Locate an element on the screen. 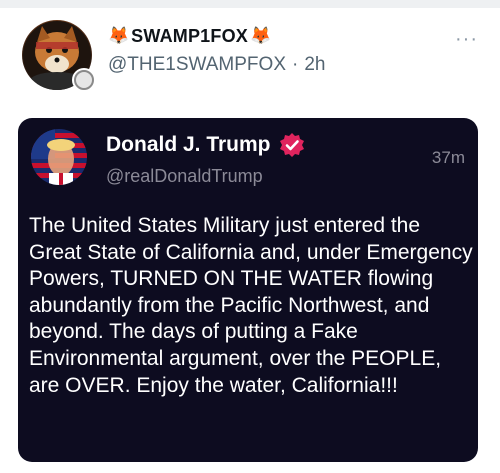 The height and width of the screenshot is (473, 500). post-time: 2h is located at coordinates (314, 65).